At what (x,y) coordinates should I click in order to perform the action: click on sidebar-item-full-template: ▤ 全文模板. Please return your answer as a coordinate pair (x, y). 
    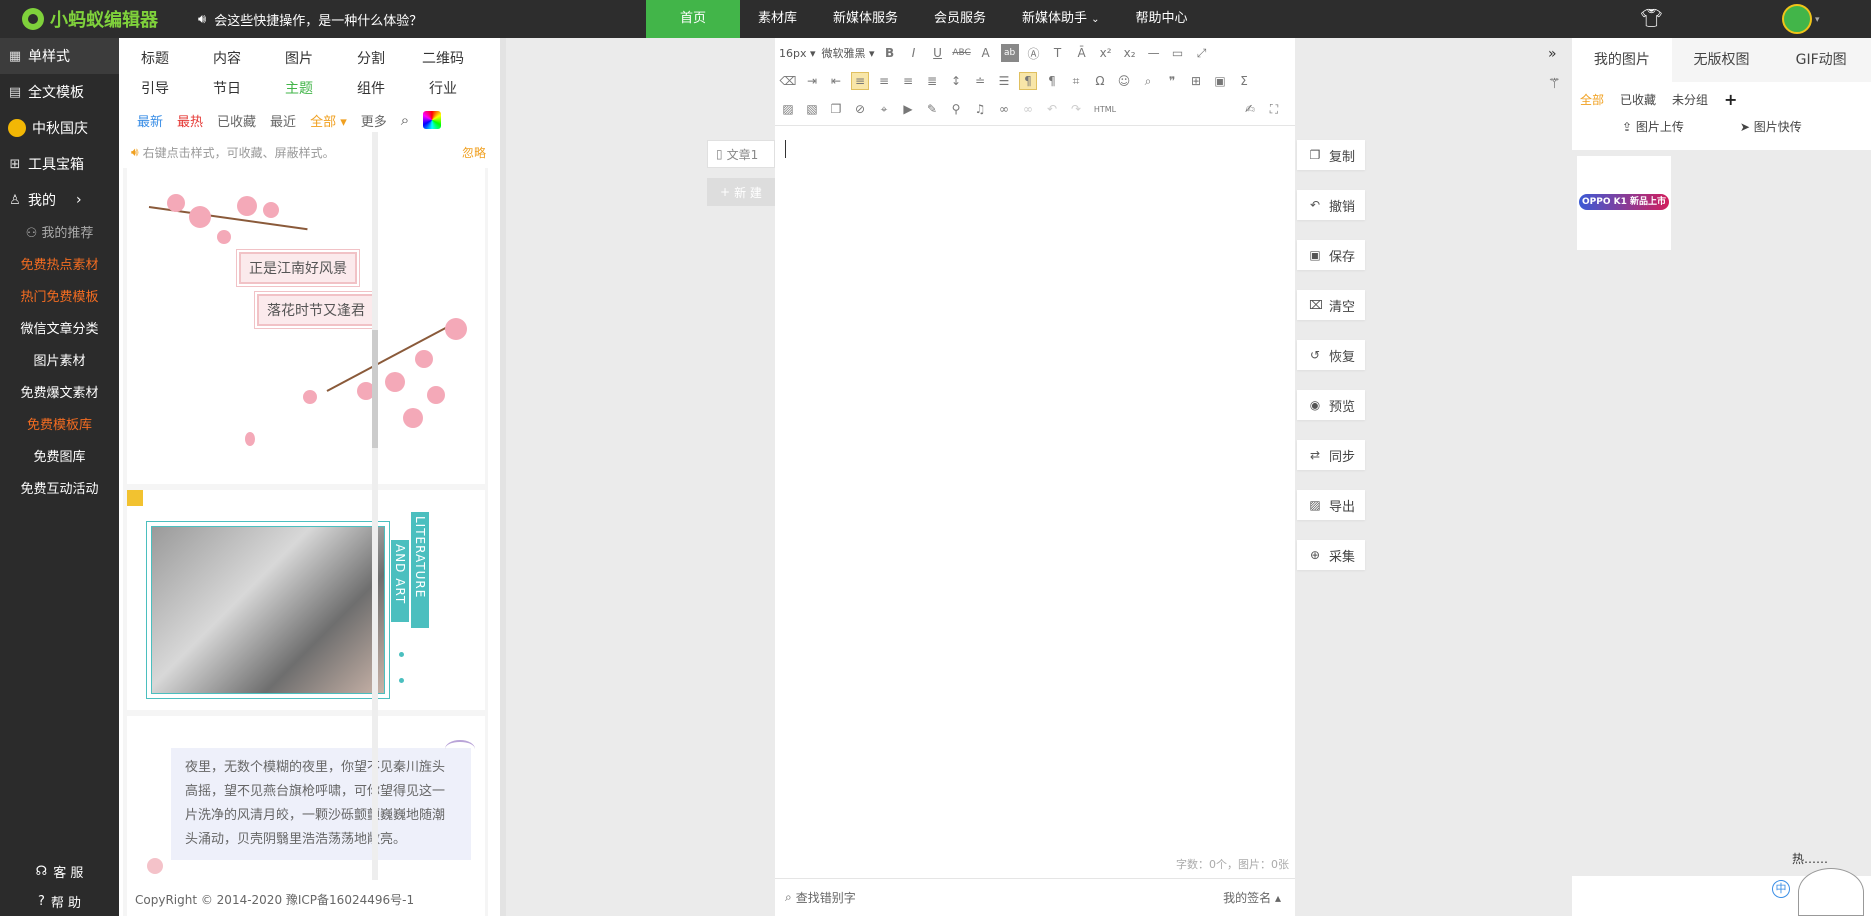
    Looking at the image, I should click on (59, 92).